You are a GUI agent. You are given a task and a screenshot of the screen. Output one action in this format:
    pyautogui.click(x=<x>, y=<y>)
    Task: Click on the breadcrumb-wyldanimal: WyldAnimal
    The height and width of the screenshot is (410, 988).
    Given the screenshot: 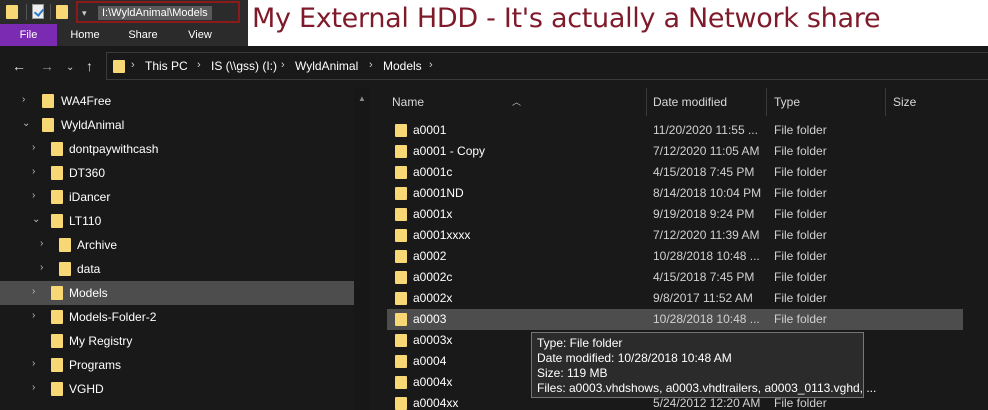 What is the action you would take?
    pyautogui.click(x=326, y=66)
    